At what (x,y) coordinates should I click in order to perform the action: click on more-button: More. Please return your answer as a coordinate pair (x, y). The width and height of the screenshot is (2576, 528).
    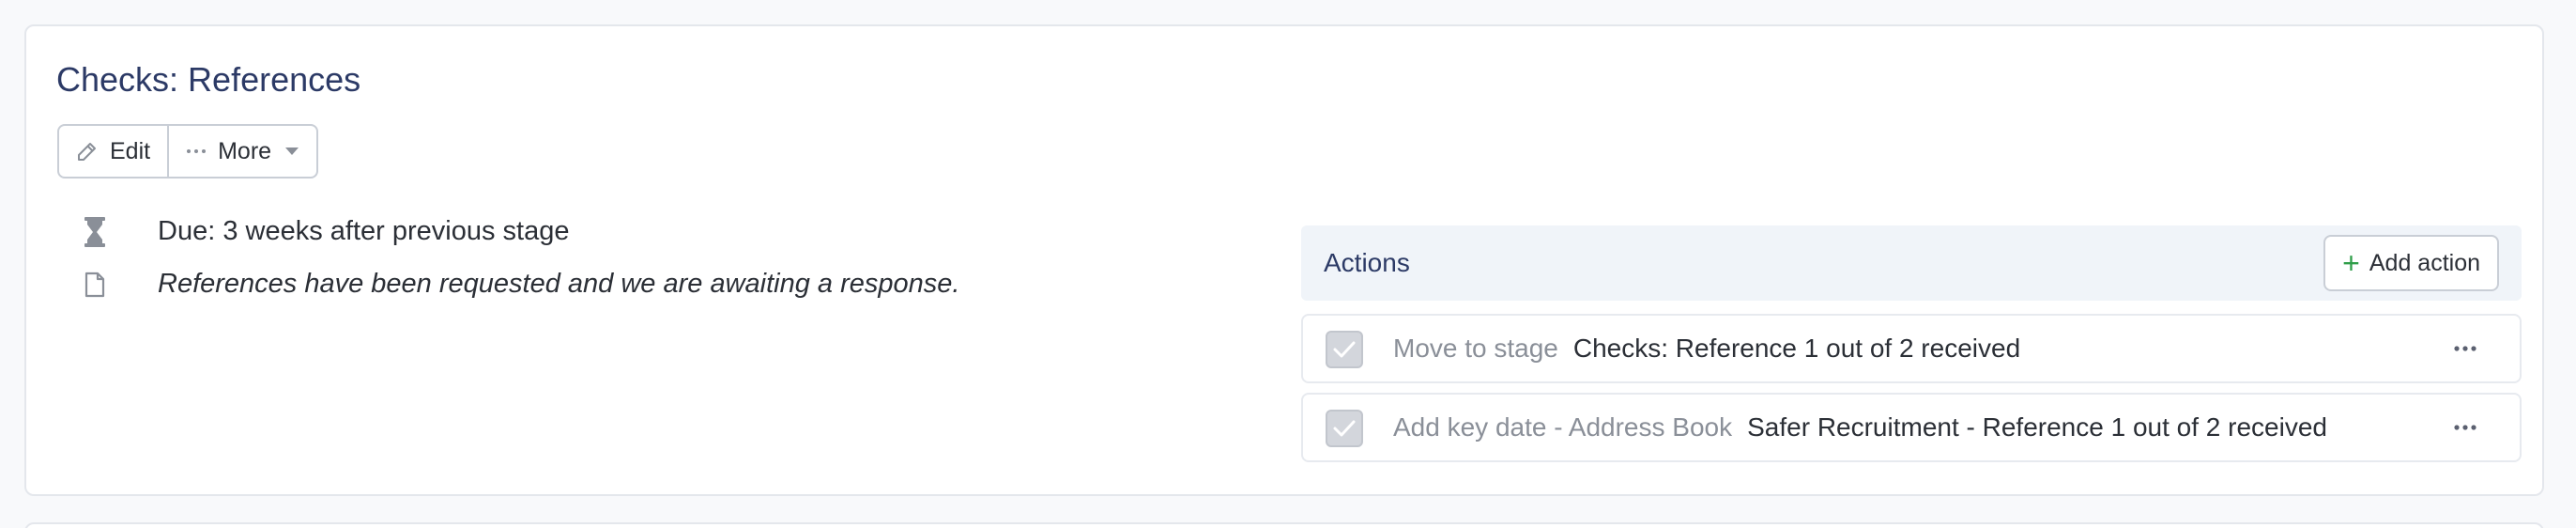
    Looking at the image, I should click on (241, 151).